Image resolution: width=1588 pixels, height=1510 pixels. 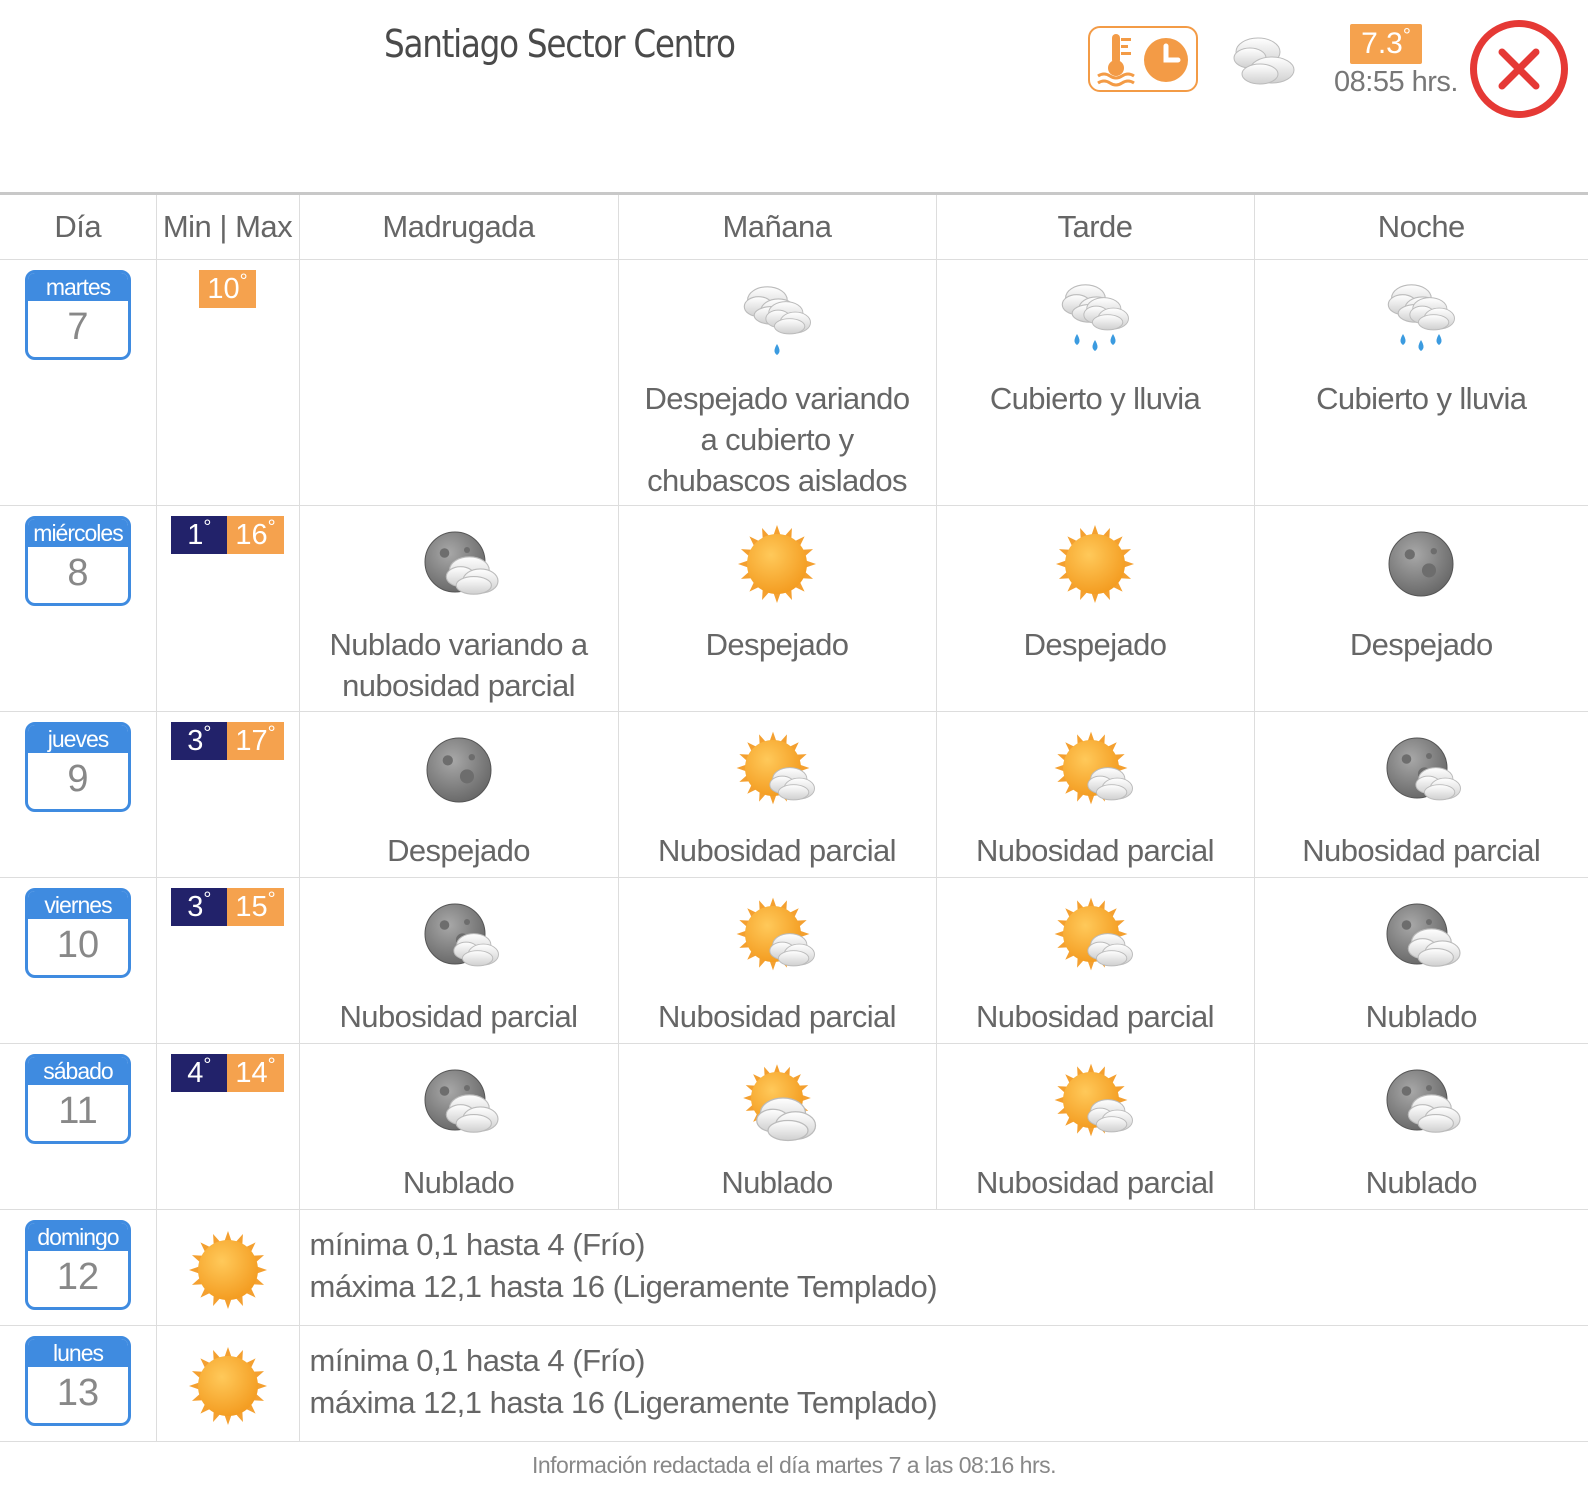 I want to click on close-button, so click(x=1519, y=69).